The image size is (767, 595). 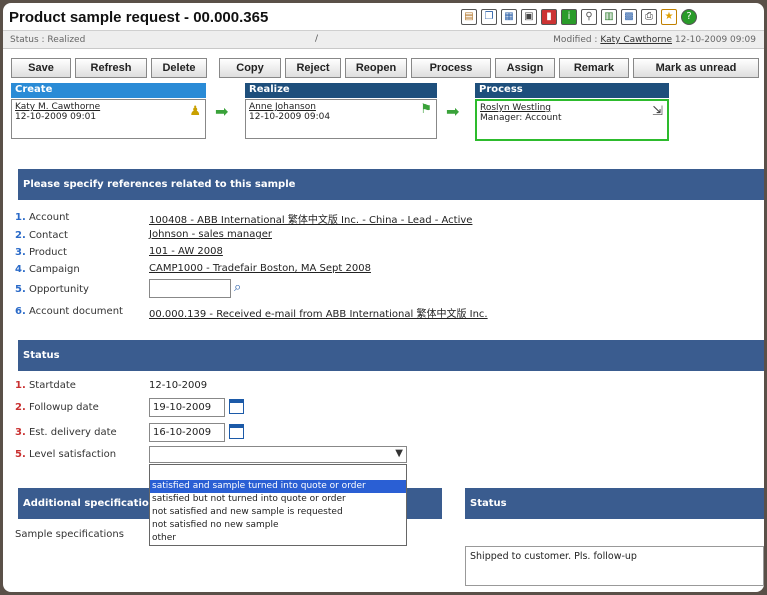 What do you see at coordinates (391, 355) in the screenshot?
I see `status-section-header: Status` at bounding box center [391, 355].